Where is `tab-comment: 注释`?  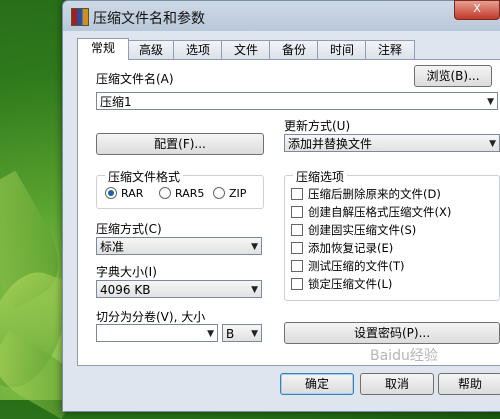 tab-comment: 注释 is located at coordinates (390, 49).